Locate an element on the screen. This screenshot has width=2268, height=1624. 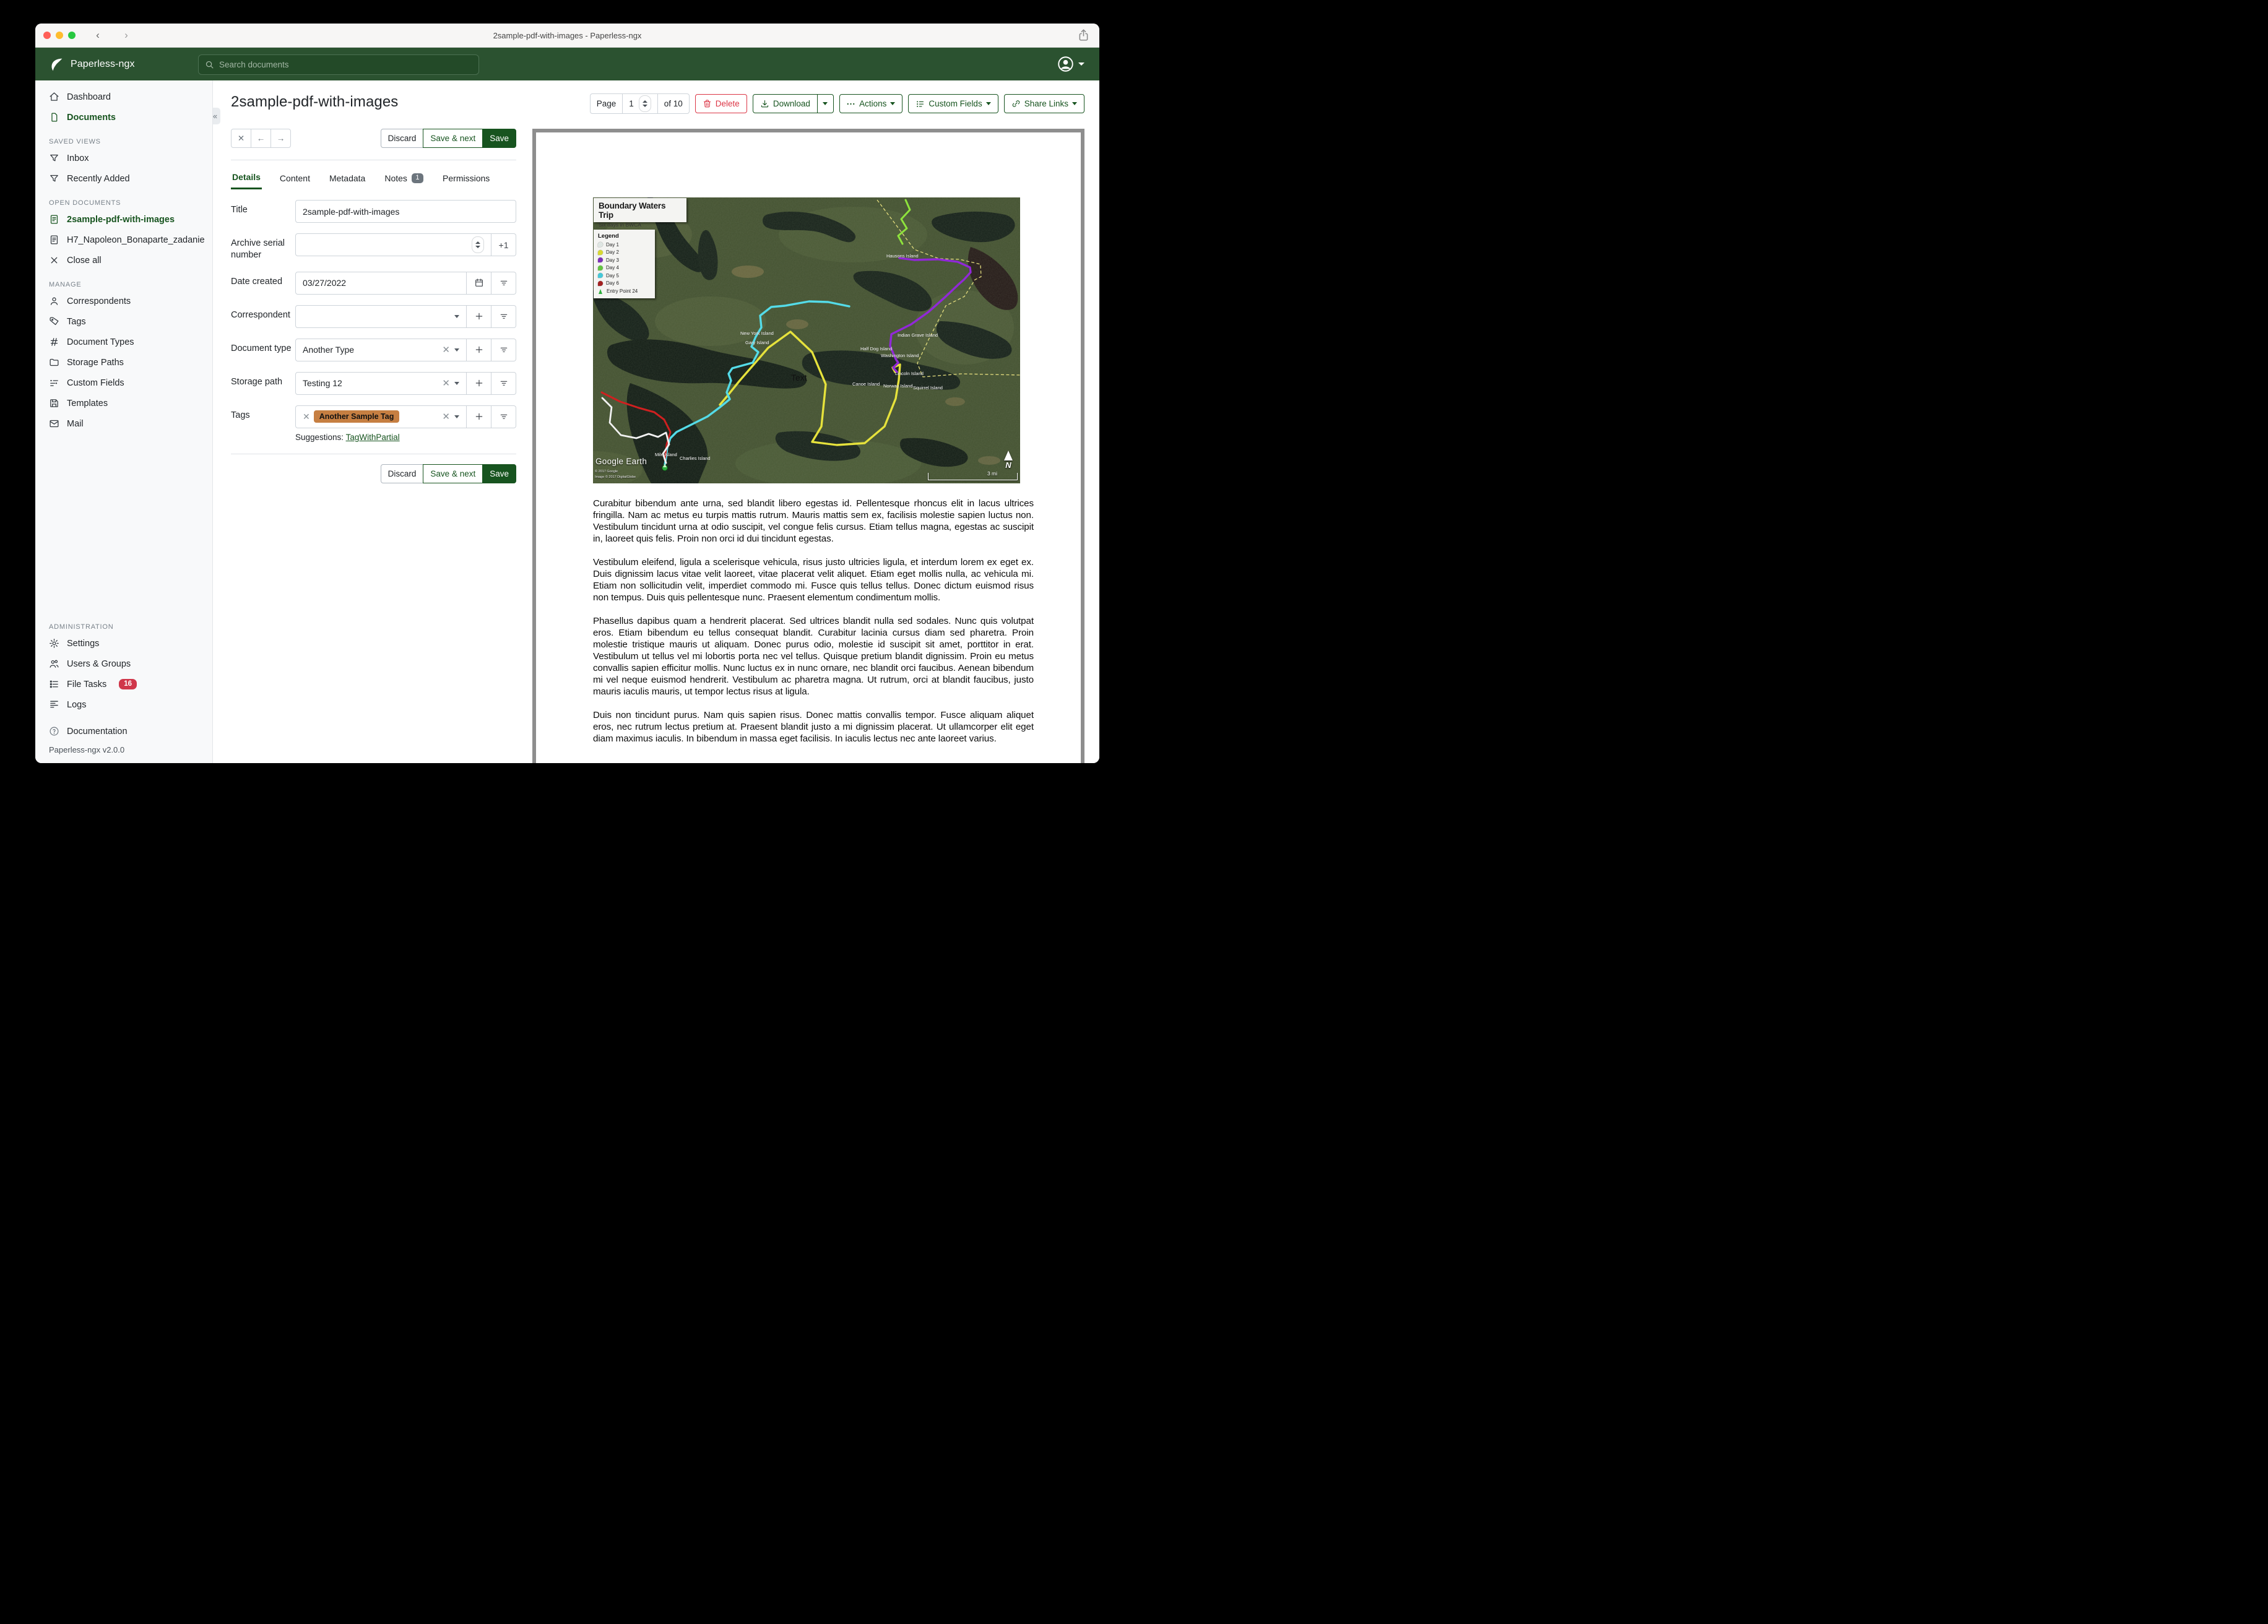
asn-input is located at coordinates (393, 244).